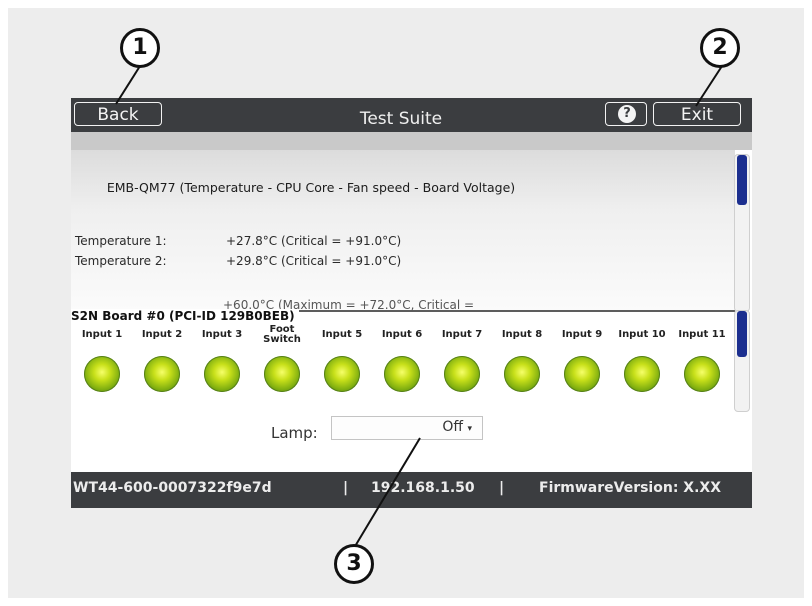 This screenshot has height=606, width=812. Describe the element at coordinates (128, 85) in the screenshot. I see `callout-1-line` at that location.